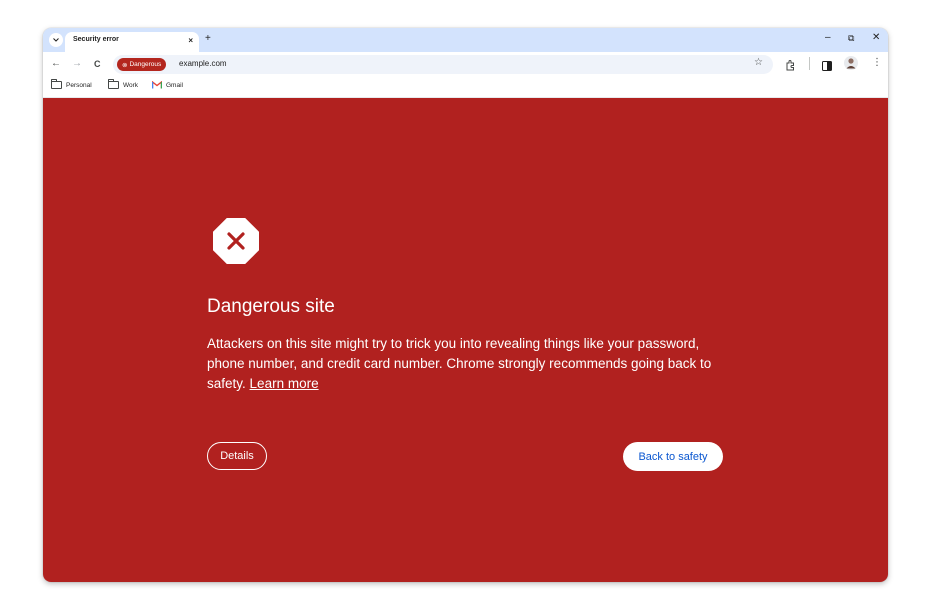 This screenshot has height=611, width=927. What do you see at coordinates (157, 85) in the screenshot?
I see `gmail-icon` at bounding box center [157, 85].